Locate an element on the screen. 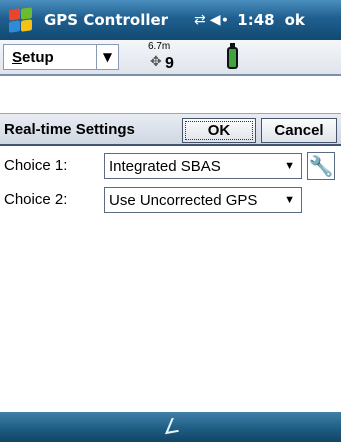  choice-2-select: Use Uncorrected GPS ▼ is located at coordinates (203, 200).